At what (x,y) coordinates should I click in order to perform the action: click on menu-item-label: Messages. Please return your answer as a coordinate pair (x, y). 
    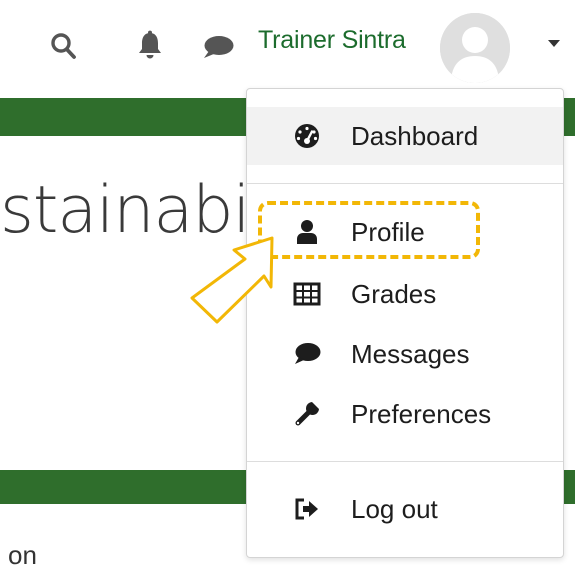
    Looking at the image, I should click on (410, 354).